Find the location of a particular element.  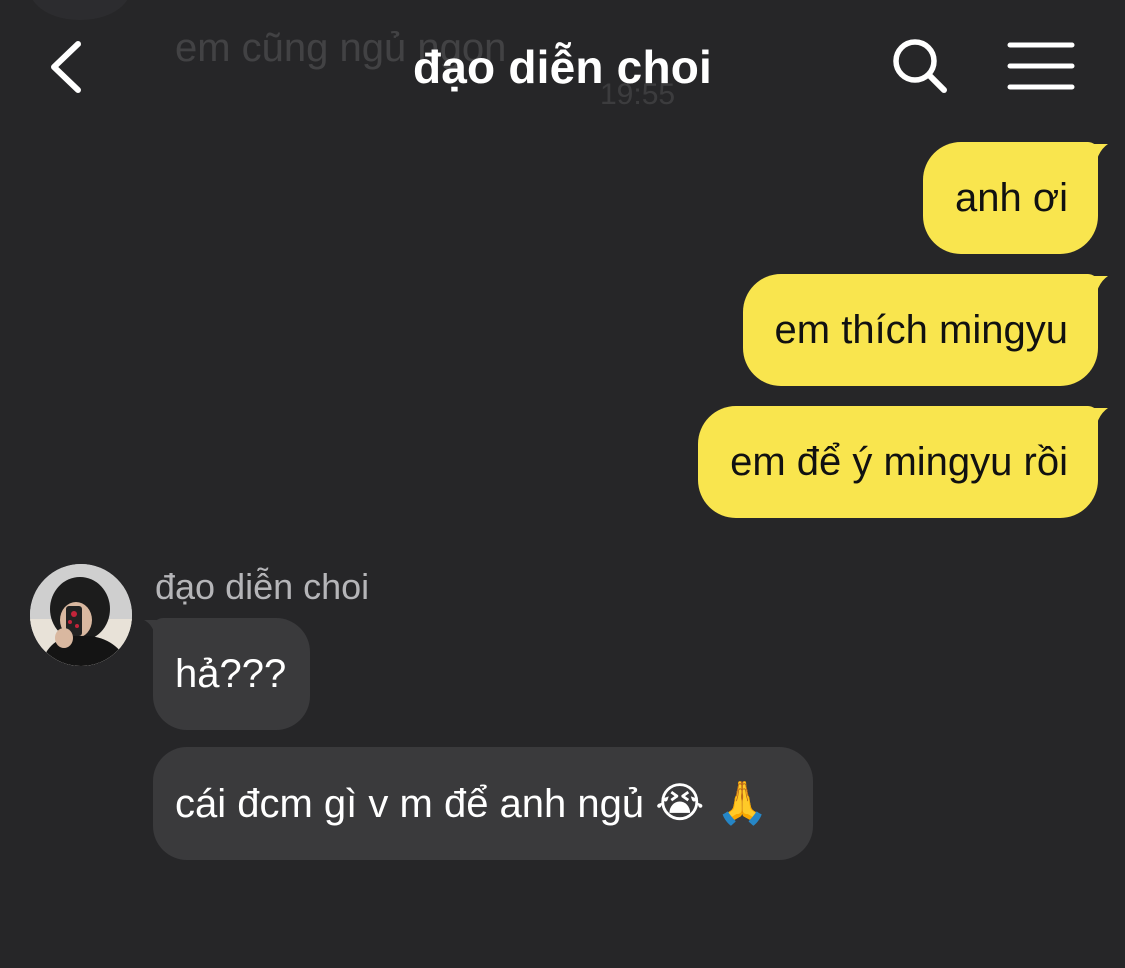

sender-avatar is located at coordinates (81, 615).